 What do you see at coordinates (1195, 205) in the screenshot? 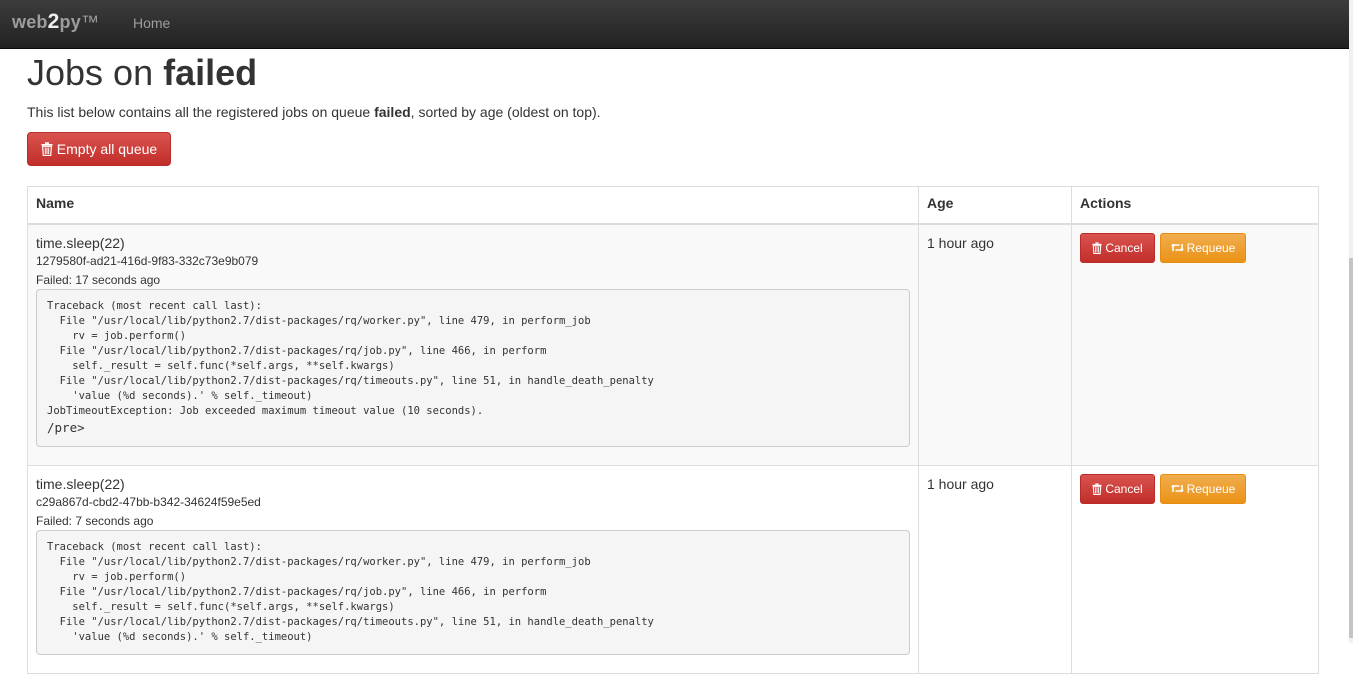
I see `column-header-actions: Actions` at bounding box center [1195, 205].